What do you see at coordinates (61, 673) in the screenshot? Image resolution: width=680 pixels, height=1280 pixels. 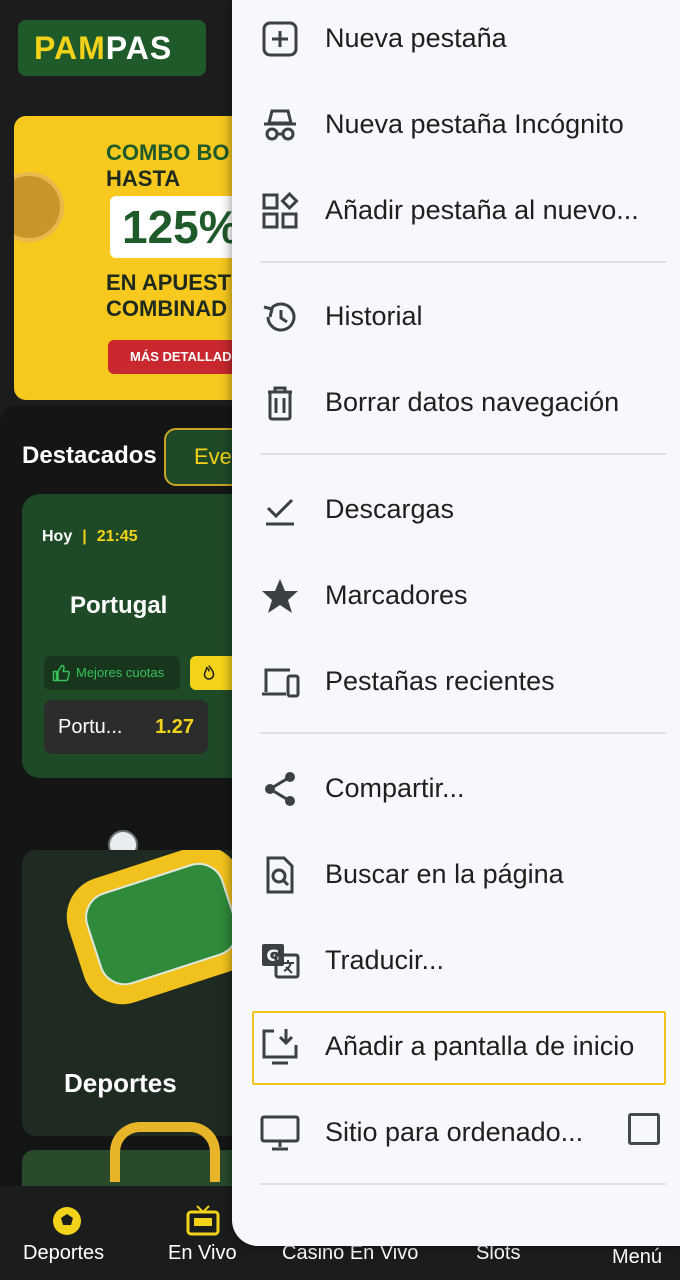 I see `thumbs-up-icon` at bounding box center [61, 673].